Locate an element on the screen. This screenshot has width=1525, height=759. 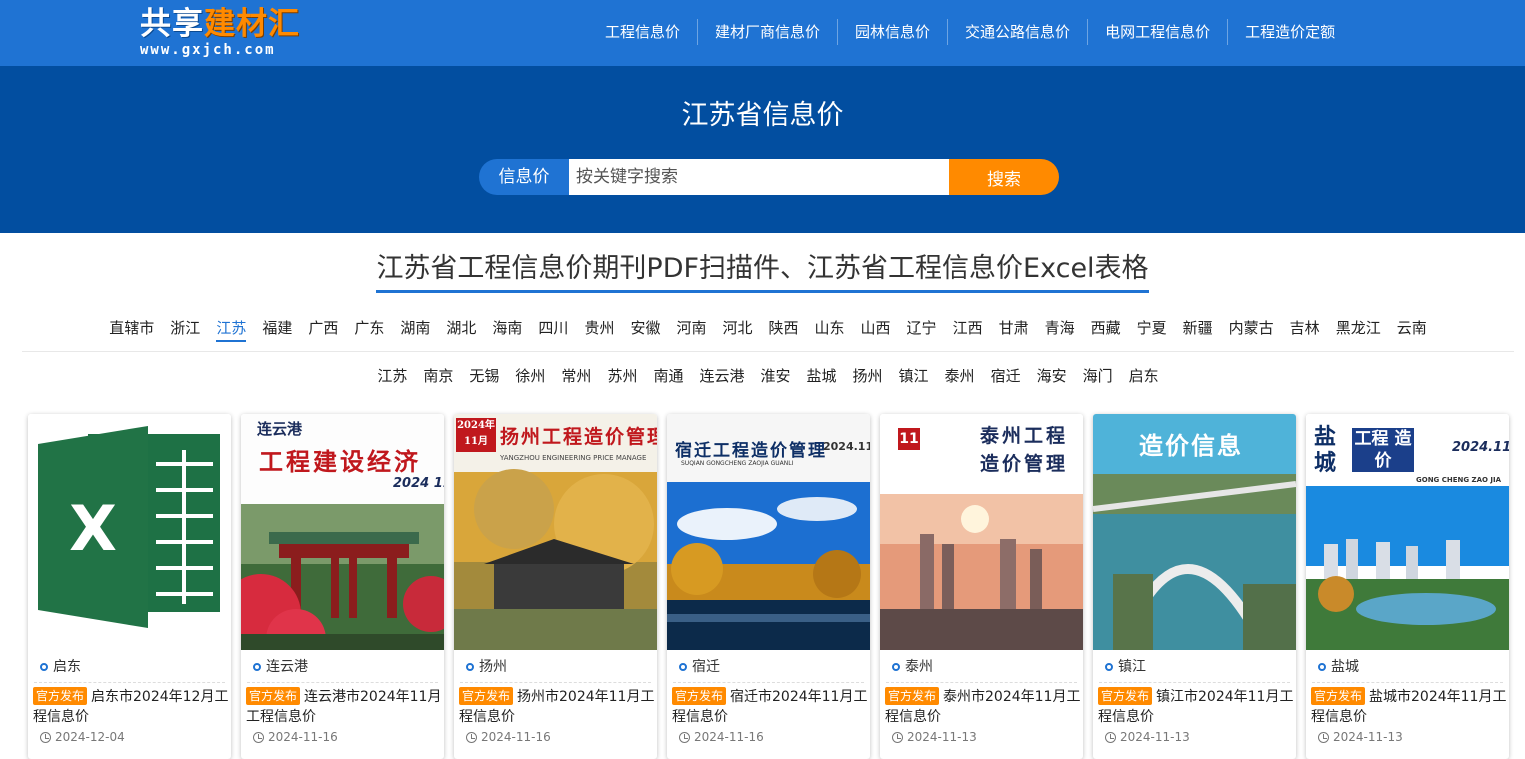
city-tab: 江苏 is located at coordinates (392, 377).